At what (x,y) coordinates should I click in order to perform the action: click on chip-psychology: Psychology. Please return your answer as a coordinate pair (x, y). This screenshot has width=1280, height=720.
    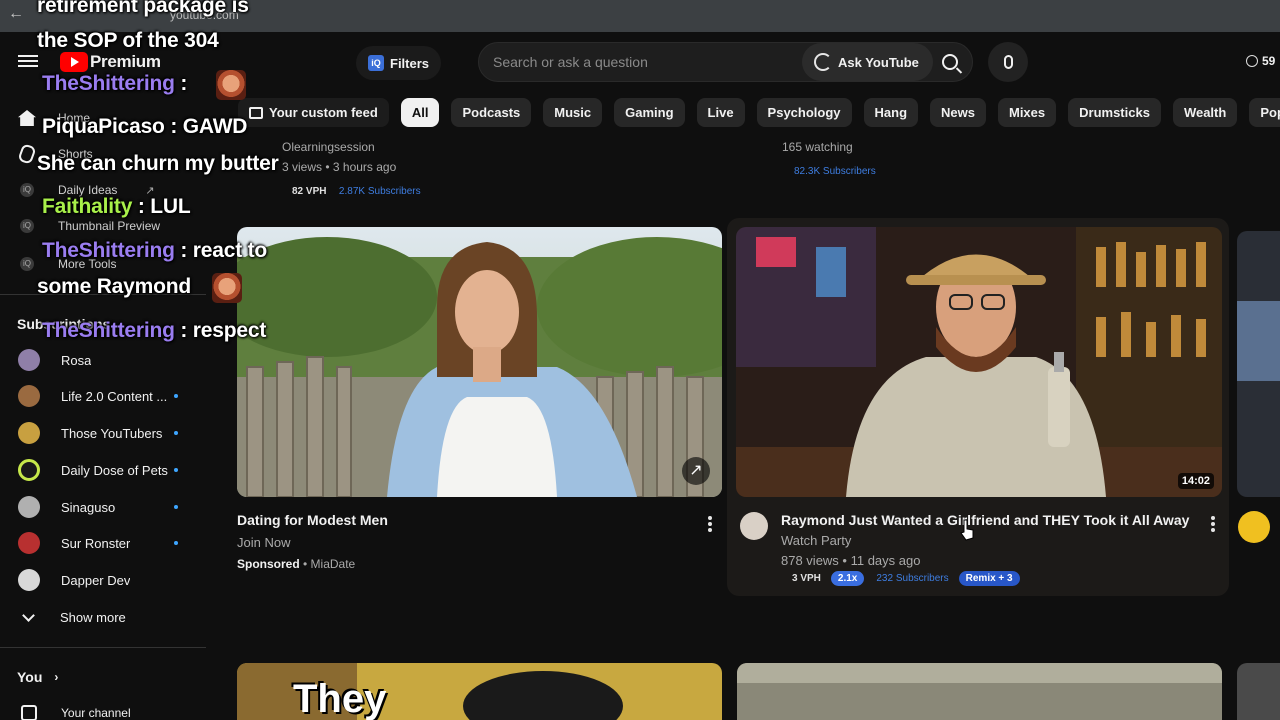
    Looking at the image, I should click on (804, 112).